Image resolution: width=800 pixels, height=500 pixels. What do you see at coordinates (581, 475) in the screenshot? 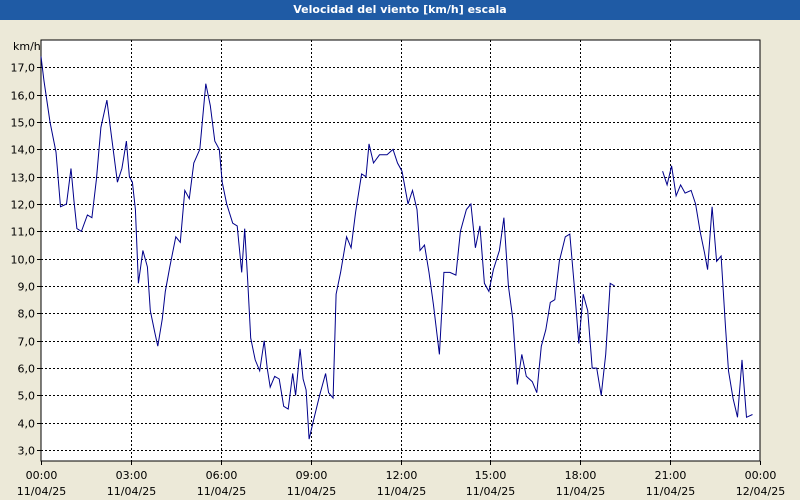
I see `x-tick-time-label: 18:00` at bounding box center [581, 475].